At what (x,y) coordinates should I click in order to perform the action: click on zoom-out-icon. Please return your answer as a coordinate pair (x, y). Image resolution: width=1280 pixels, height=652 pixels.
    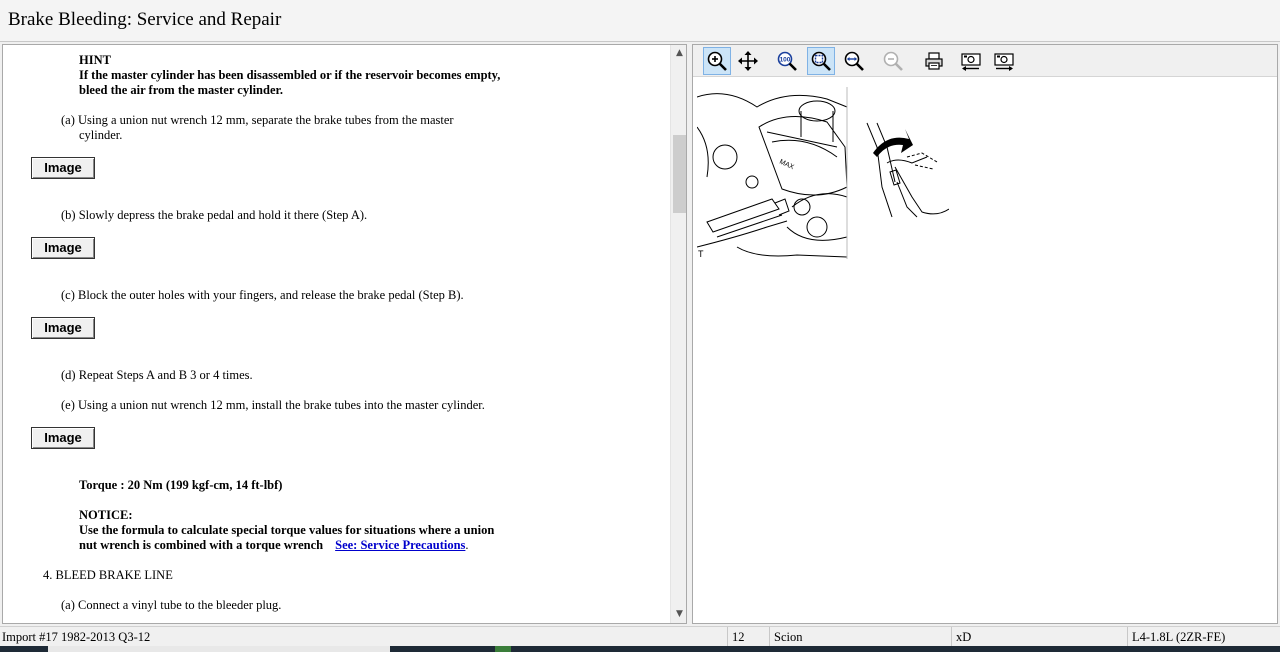
    Looking at the image, I should click on (893, 61).